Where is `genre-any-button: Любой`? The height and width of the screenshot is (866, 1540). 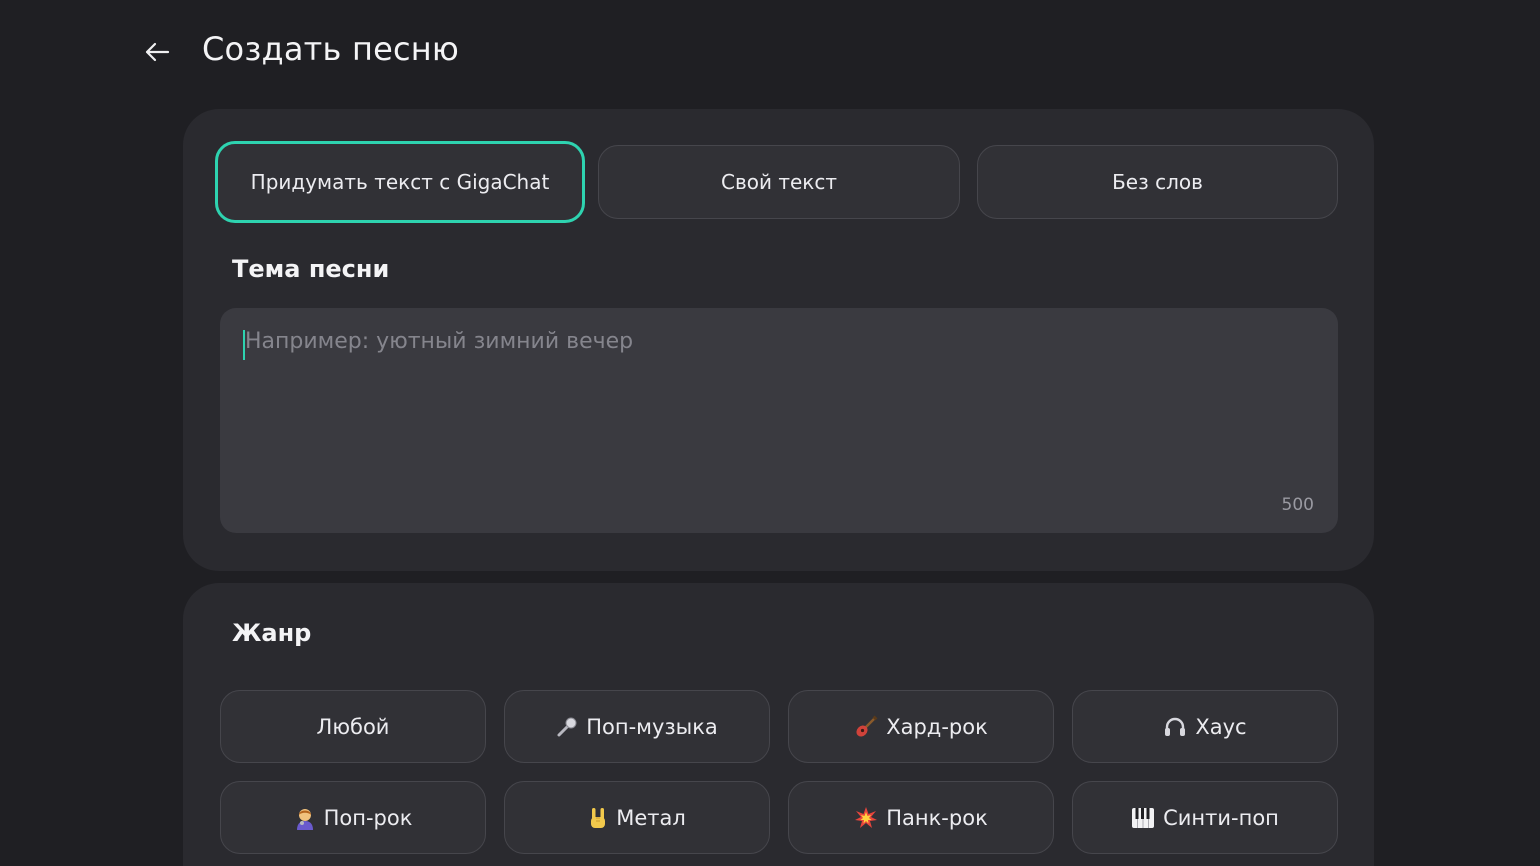
genre-any-button: Любой is located at coordinates (353, 726).